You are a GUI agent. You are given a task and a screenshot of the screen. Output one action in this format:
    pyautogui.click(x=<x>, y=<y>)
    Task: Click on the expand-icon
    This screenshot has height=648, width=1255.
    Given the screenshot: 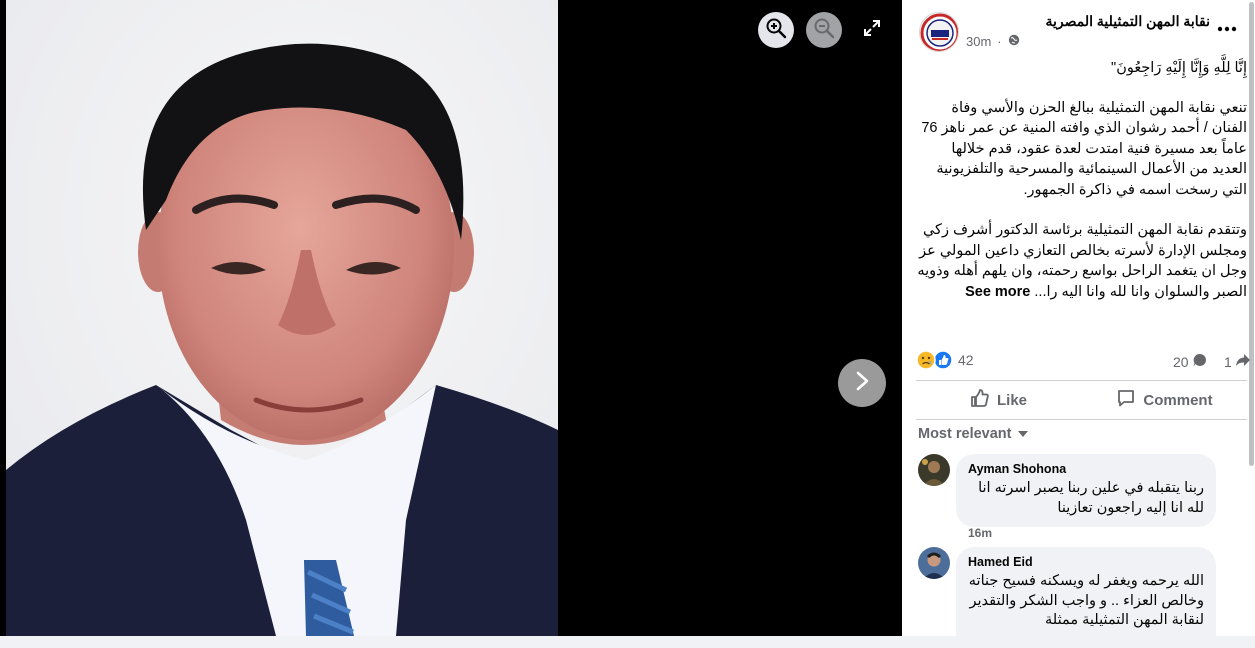 What is the action you would take?
    pyautogui.click(x=872, y=30)
    